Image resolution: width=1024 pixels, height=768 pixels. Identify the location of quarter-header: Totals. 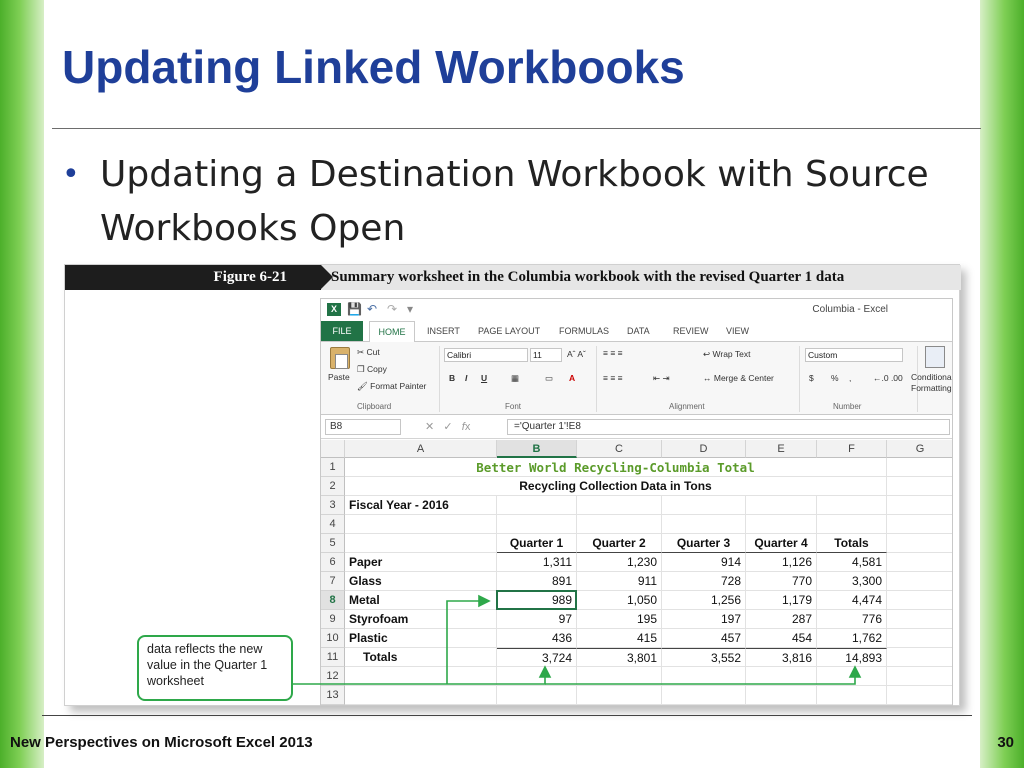
(852, 543).